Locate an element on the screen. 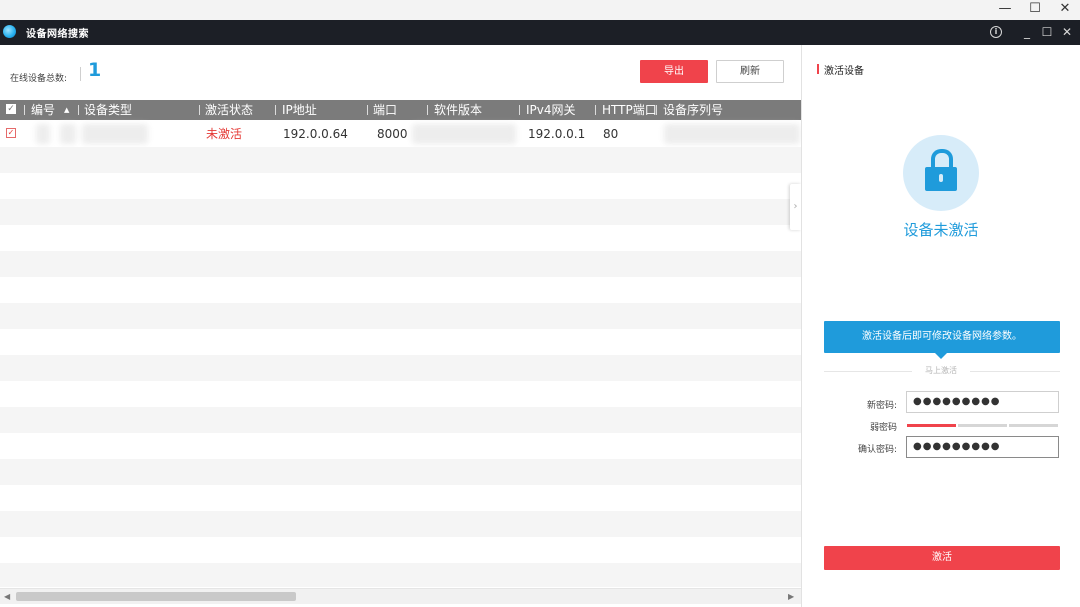  lock-keyhole is located at coordinates (941, 178).